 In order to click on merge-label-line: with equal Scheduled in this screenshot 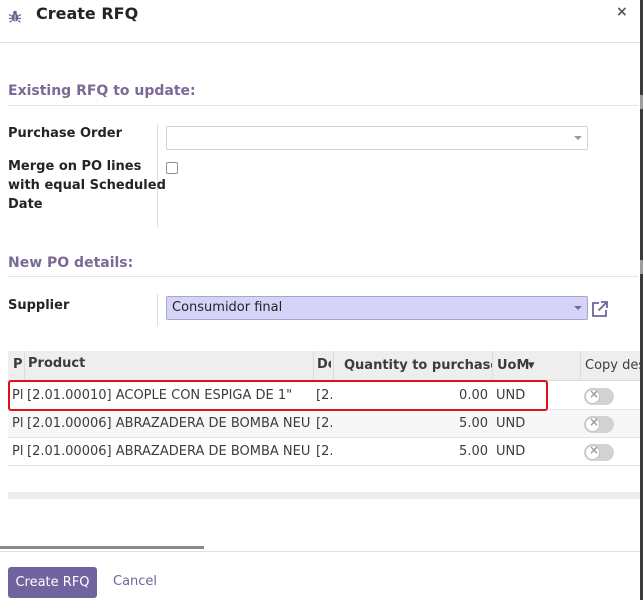, I will do `click(87, 185)`.